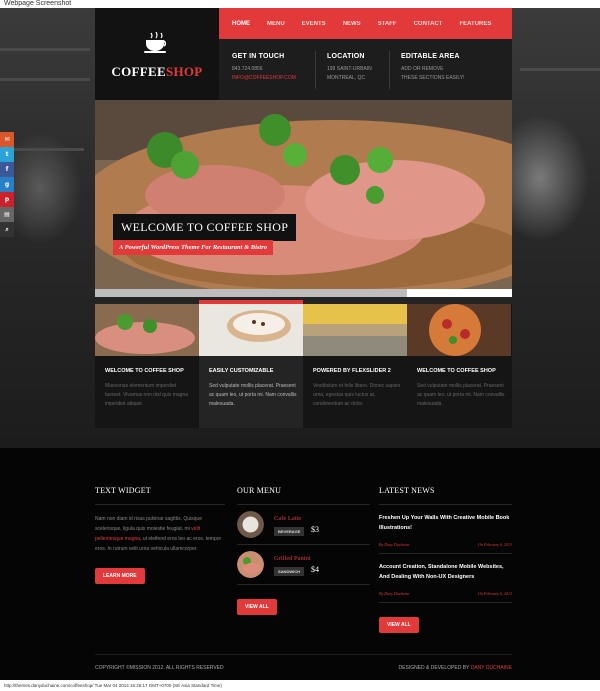 The width and height of the screenshot is (600, 691). What do you see at coordinates (314, 24) in the screenshot?
I see `nav-events: EVENTS` at bounding box center [314, 24].